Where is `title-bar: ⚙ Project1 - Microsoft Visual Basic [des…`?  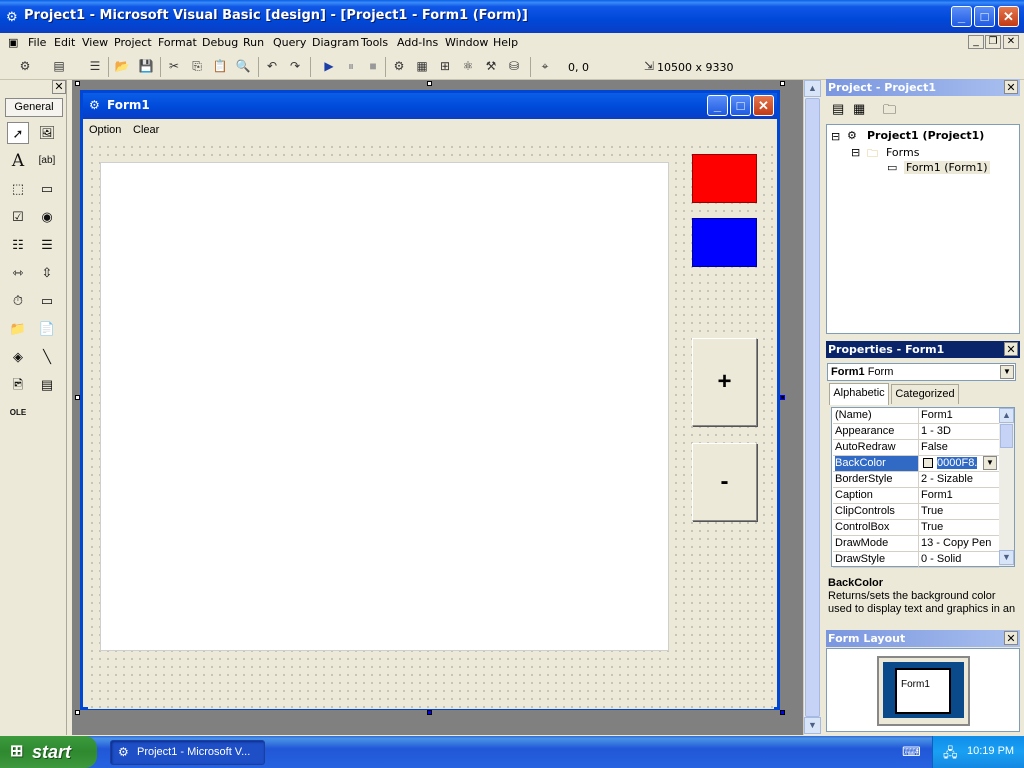 title-bar: ⚙ Project1 - Microsoft Visual Basic [des… is located at coordinates (512, 16).